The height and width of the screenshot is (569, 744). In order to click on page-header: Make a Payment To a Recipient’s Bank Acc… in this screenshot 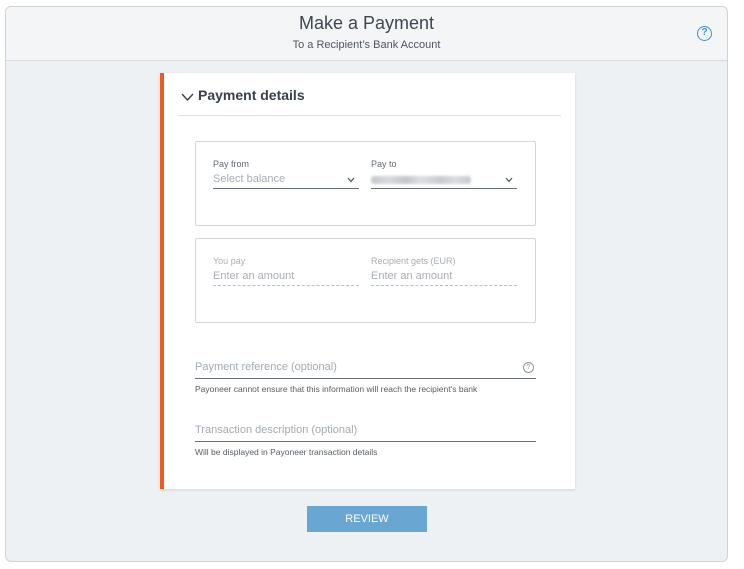, I will do `click(366, 34)`.